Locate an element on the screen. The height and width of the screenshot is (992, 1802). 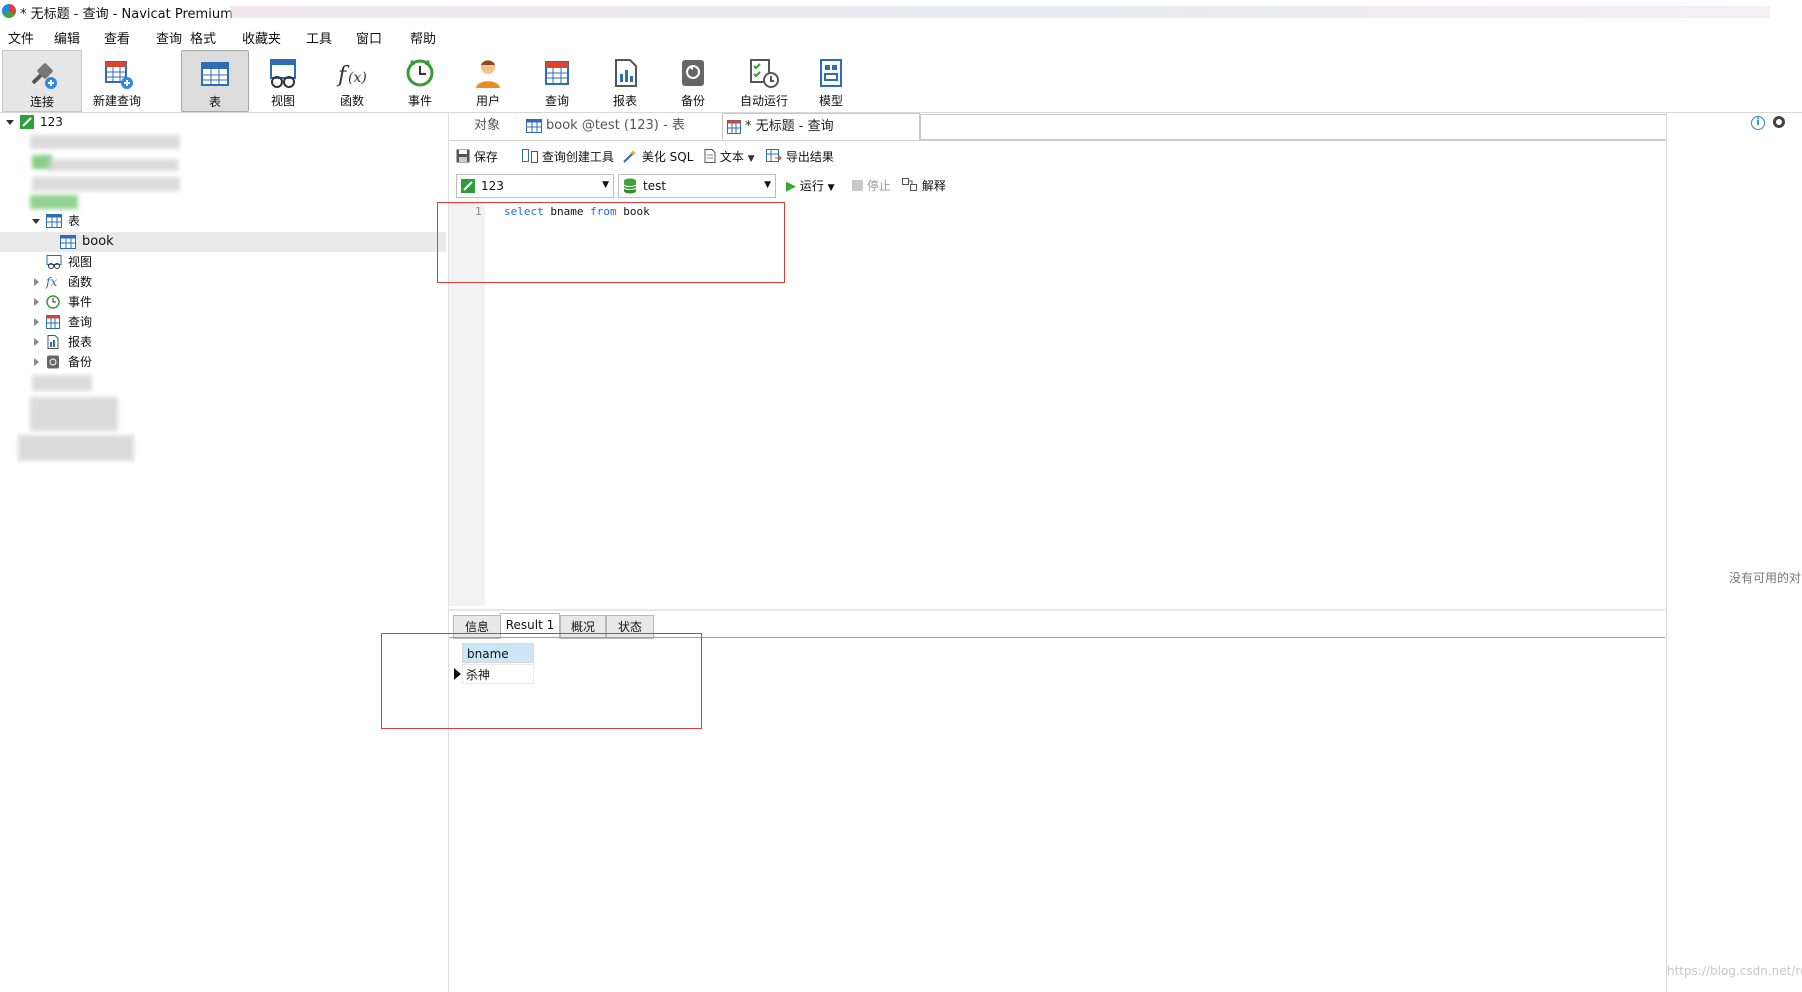
export-result-button: 导出结果 is located at coordinates (800, 156).